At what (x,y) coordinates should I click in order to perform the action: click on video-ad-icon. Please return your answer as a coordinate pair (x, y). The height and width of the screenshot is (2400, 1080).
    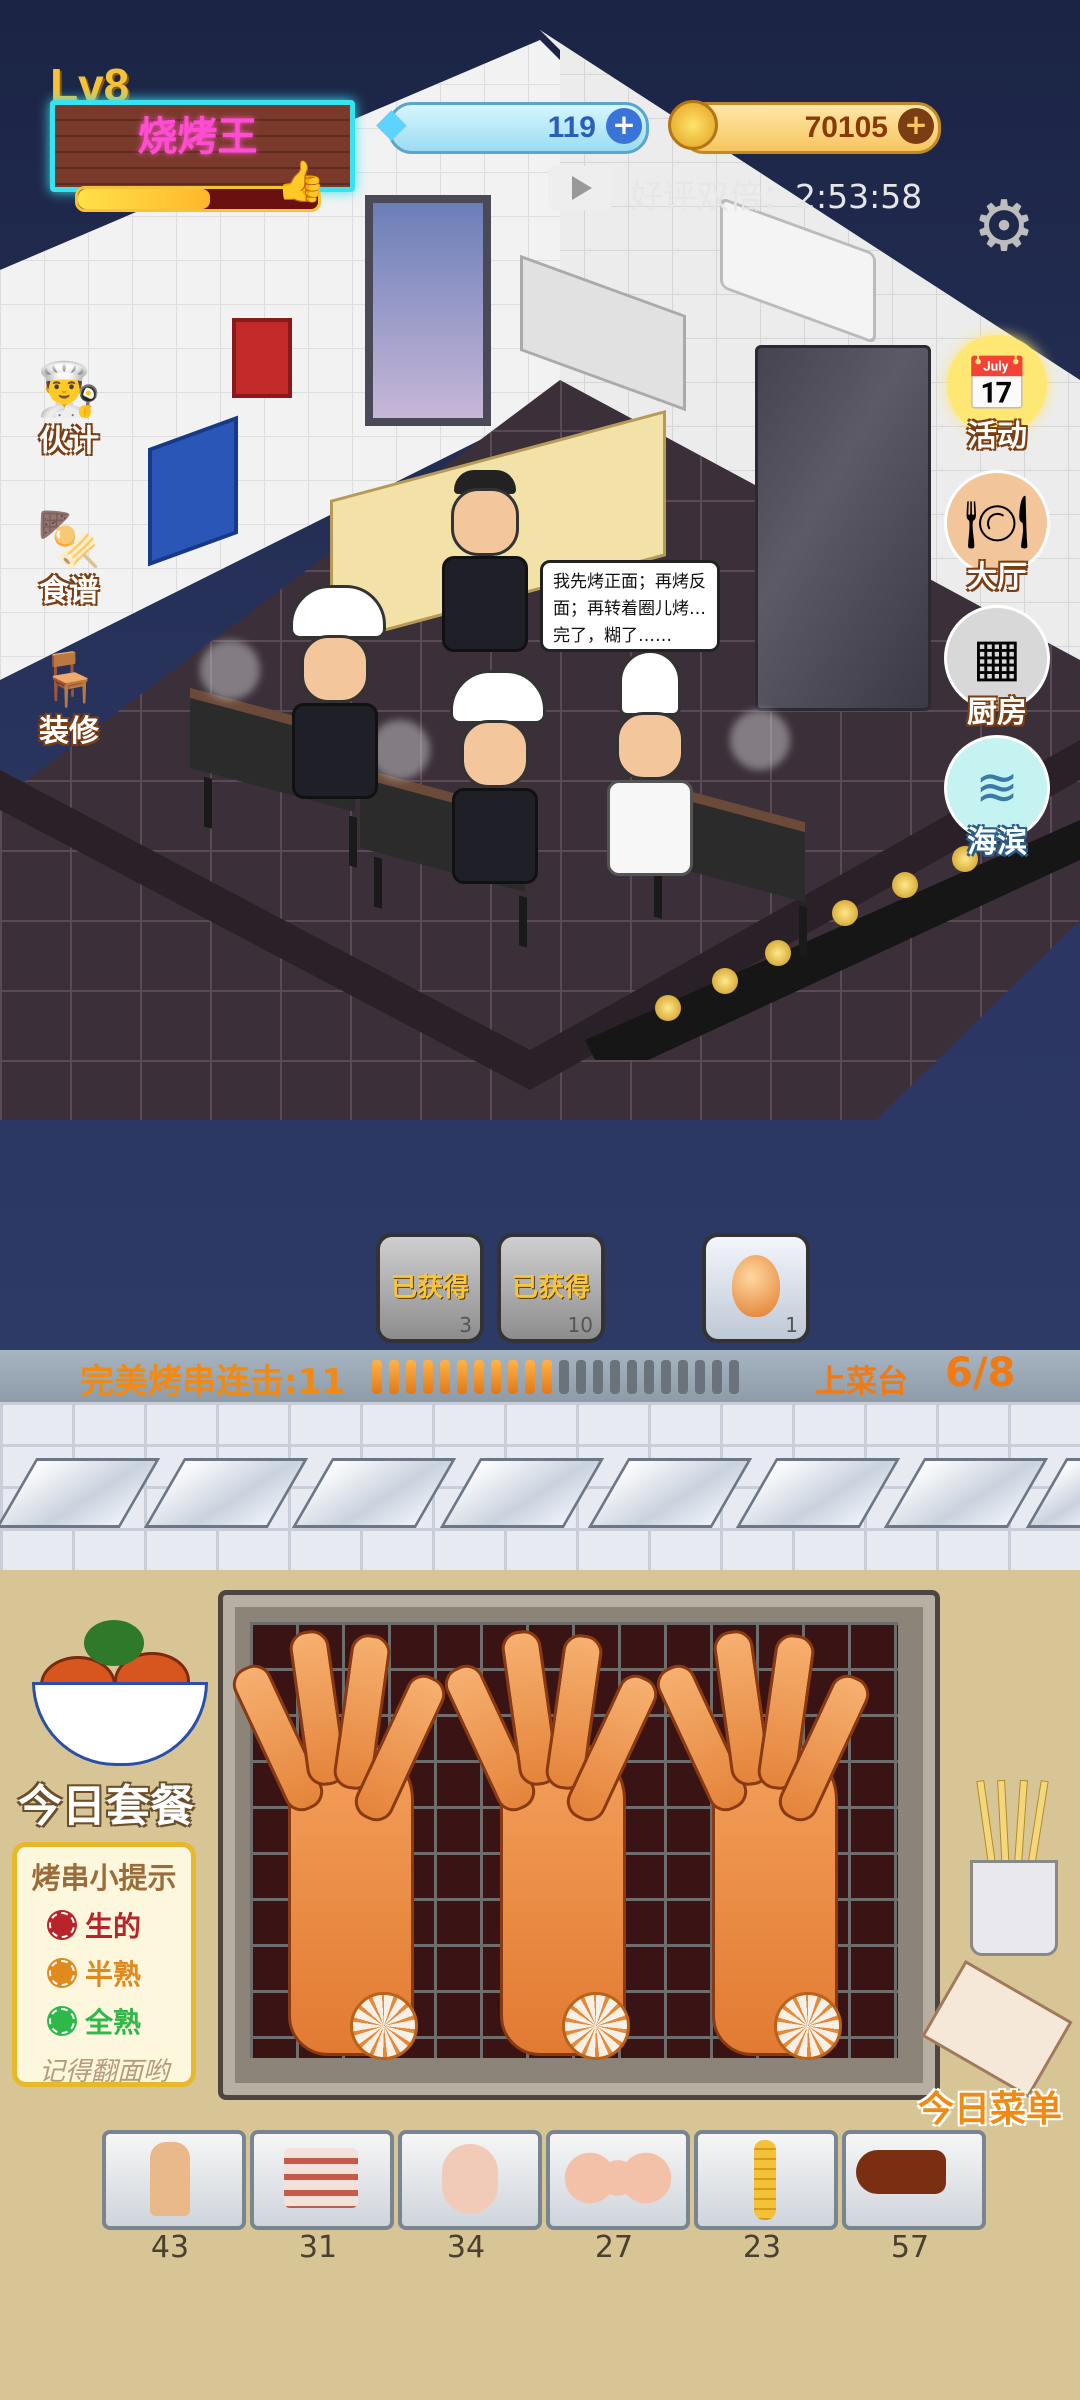
    Looking at the image, I should click on (580, 188).